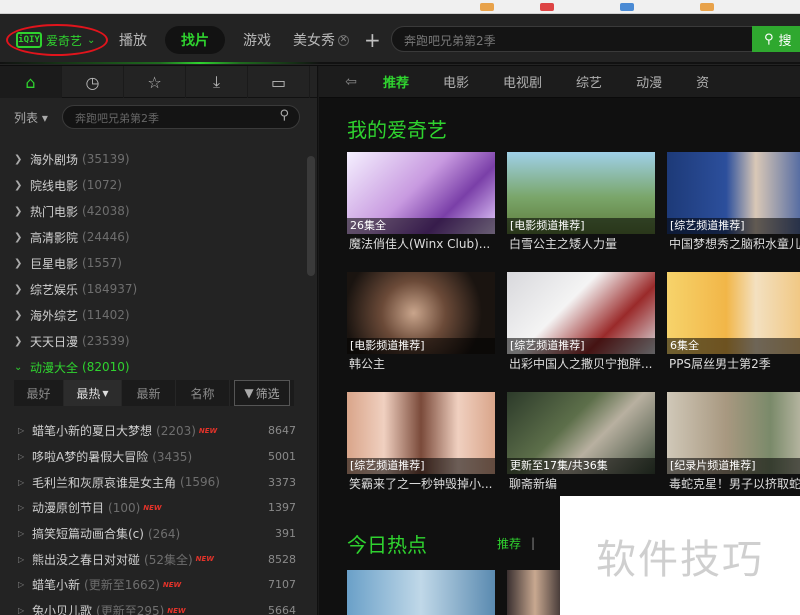 The image size is (800, 615). Describe the element at coordinates (18, 367) in the screenshot. I see `chevron-down-icon: ⌄` at that location.